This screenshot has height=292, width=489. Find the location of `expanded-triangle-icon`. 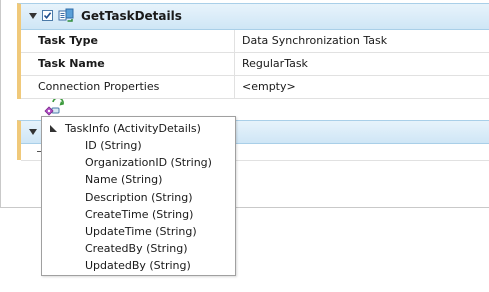

expanded-triangle-icon is located at coordinates (53, 128).